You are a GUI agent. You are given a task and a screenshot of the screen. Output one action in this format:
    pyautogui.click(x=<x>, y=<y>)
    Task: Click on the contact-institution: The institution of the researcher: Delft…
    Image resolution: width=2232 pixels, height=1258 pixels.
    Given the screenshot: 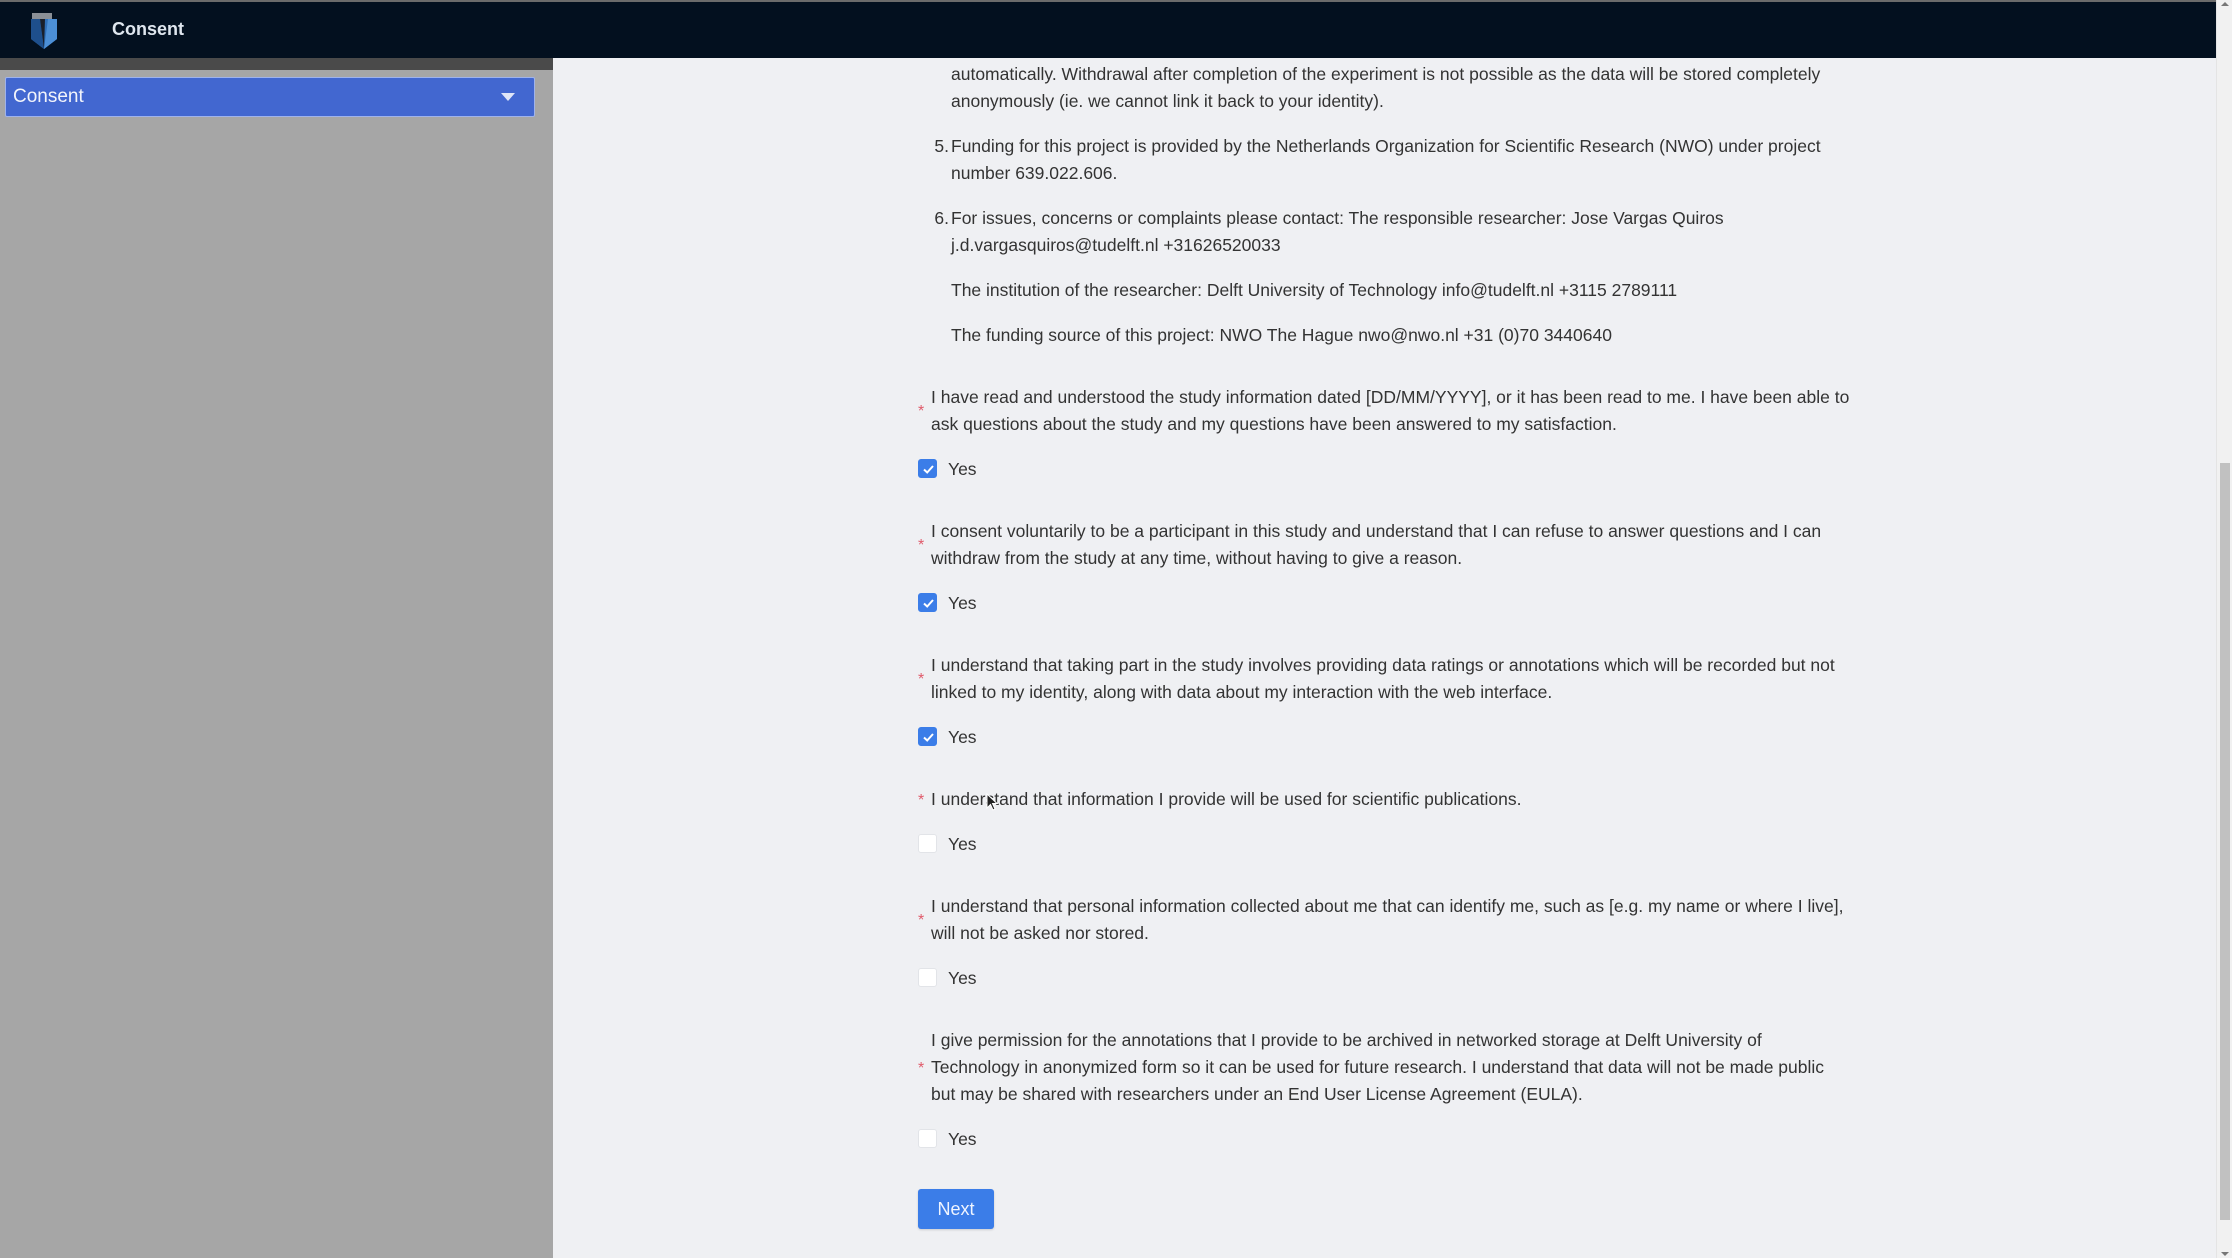 What is the action you would take?
    pyautogui.click(x=1314, y=290)
    